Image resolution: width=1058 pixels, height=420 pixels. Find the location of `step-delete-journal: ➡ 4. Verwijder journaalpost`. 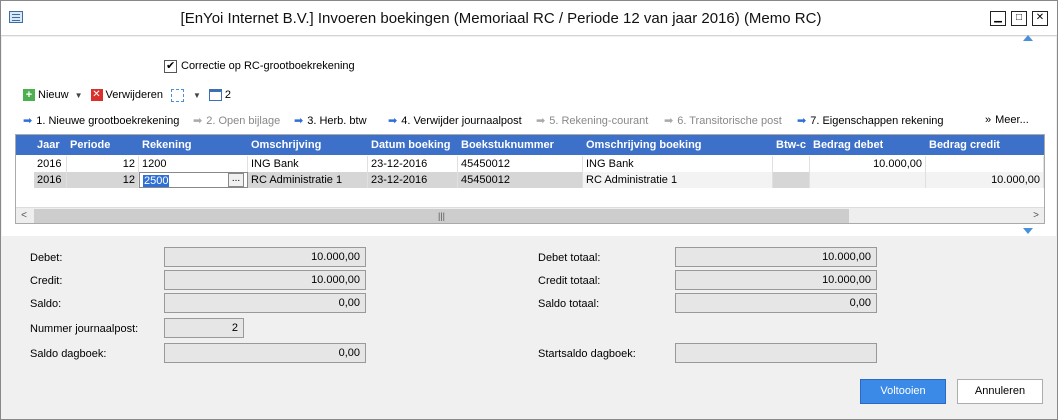

step-delete-journal: ➡ 4. Verwijder journaalpost is located at coordinates (455, 121).